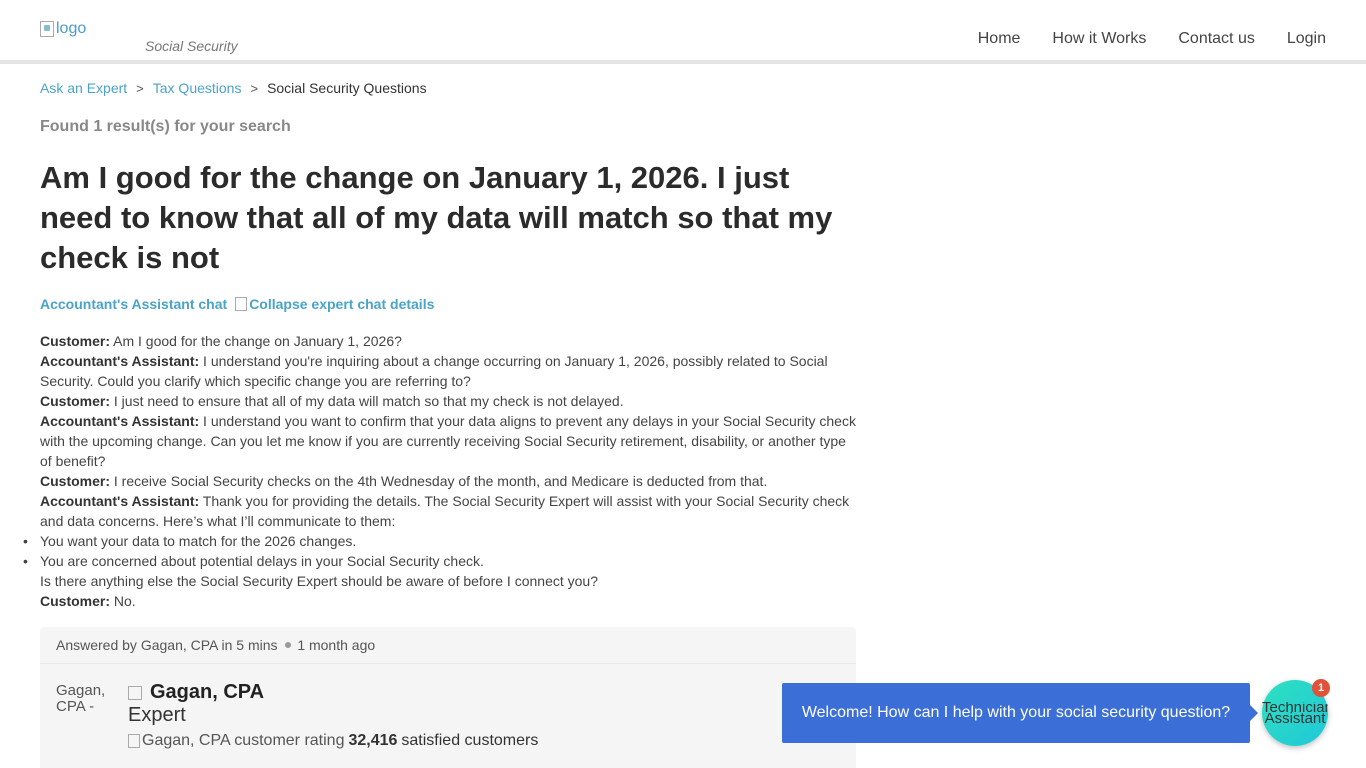 This screenshot has width=1366, height=768. I want to click on main-nav: Home How it Works Contact us Login, so click(1152, 39).